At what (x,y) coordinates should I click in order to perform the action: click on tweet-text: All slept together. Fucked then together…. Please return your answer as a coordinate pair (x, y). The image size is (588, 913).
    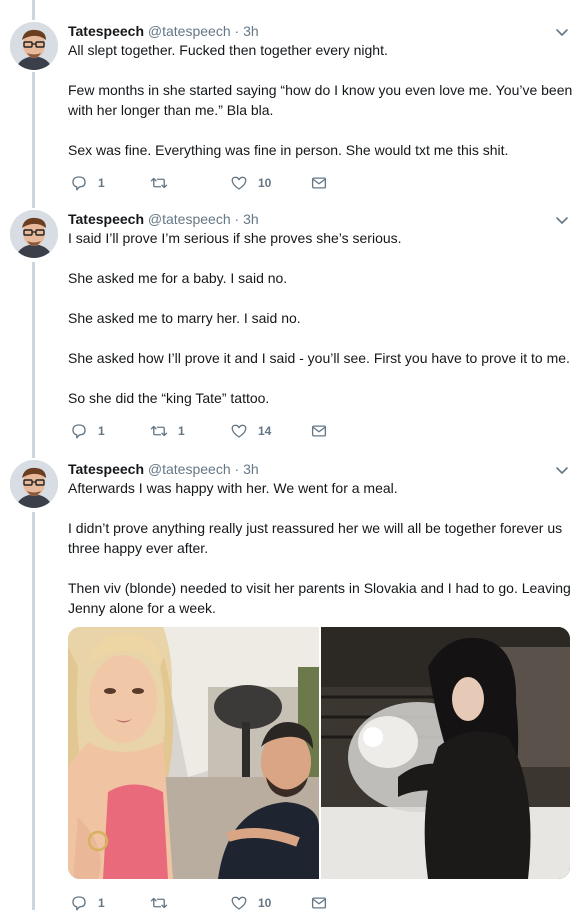
    Looking at the image, I should click on (320, 100).